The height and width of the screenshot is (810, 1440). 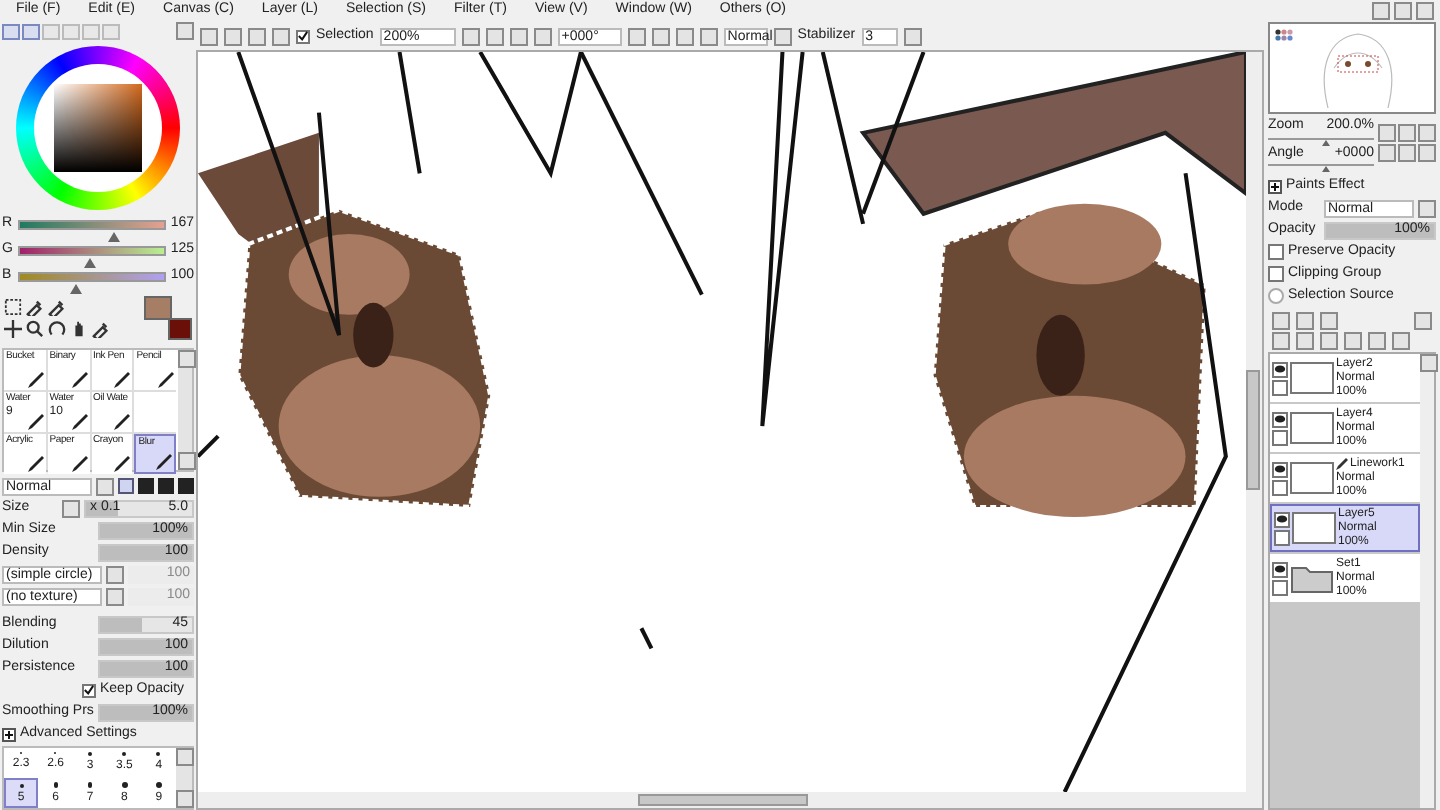 I want to click on pen-icon, so click(x=1342, y=464).